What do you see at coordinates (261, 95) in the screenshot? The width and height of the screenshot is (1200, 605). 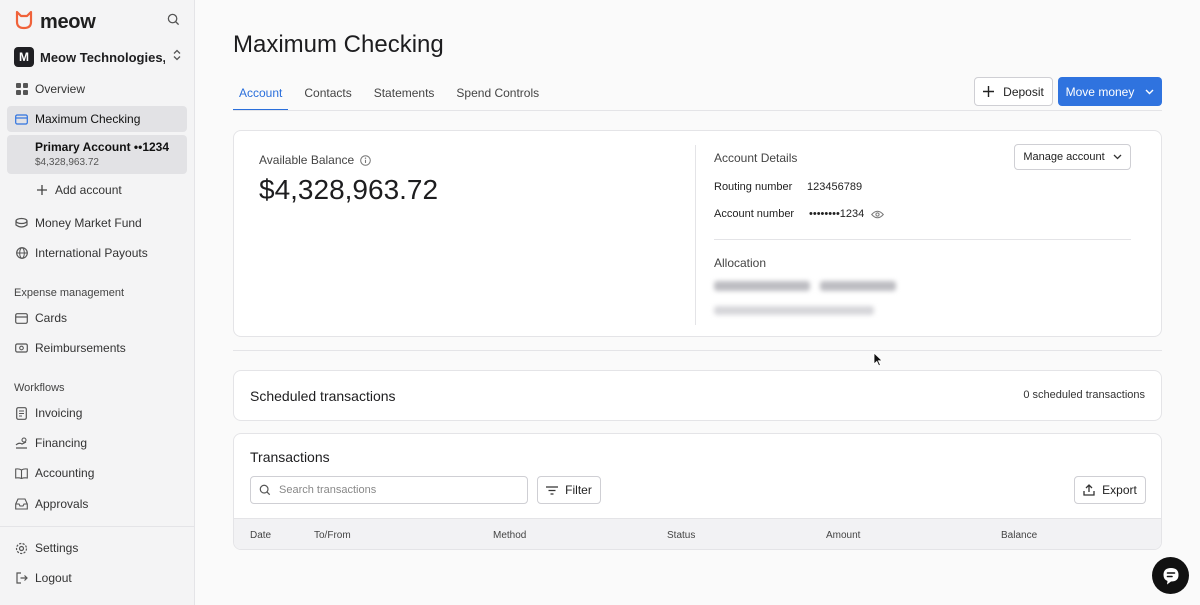 I see `tab-account: Account` at bounding box center [261, 95].